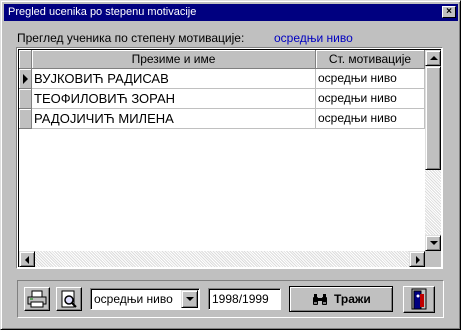 The image size is (461, 330). Describe the element at coordinates (313, 38) in the screenshot. I see `filter-value: осредњи ниво` at that location.